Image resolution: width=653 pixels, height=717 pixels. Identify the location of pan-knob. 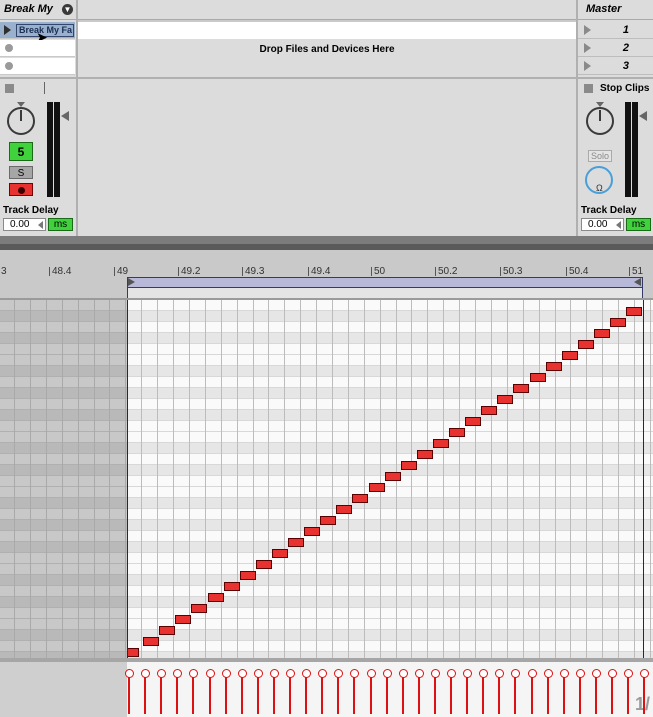
(21, 121).